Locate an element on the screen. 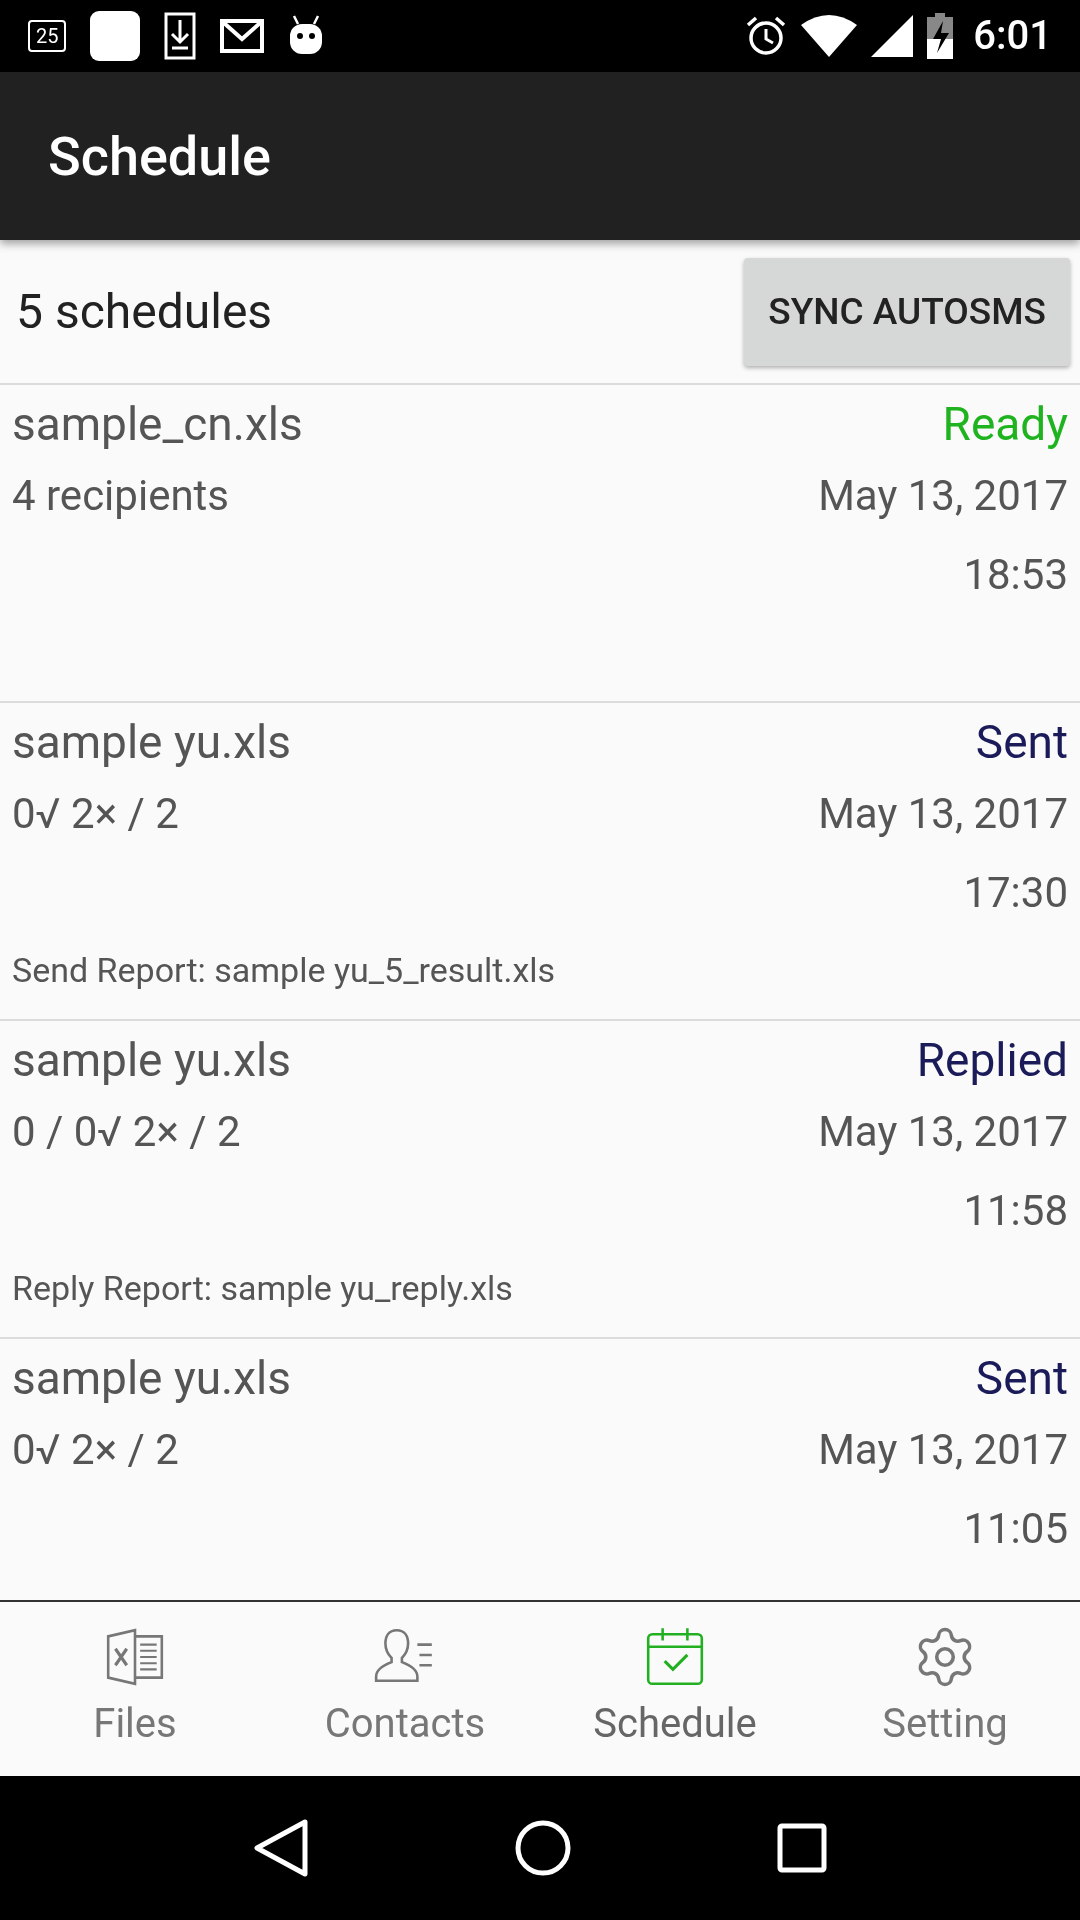 The image size is (1080, 1920). nav-tab: Contacts is located at coordinates (405, 1689).